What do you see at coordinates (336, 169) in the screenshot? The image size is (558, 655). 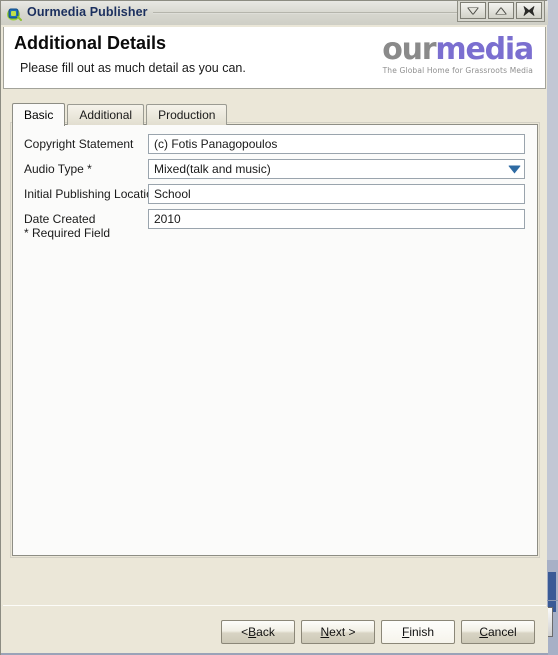 I see `audio-type-combobox: Mixed(talk and music)` at bounding box center [336, 169].